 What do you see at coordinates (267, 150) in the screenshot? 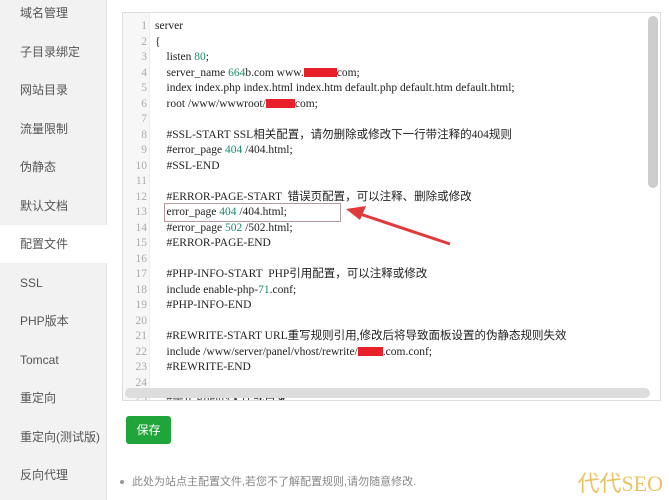
I see `code-token: /404.html;` at bounding box center [267, 150].